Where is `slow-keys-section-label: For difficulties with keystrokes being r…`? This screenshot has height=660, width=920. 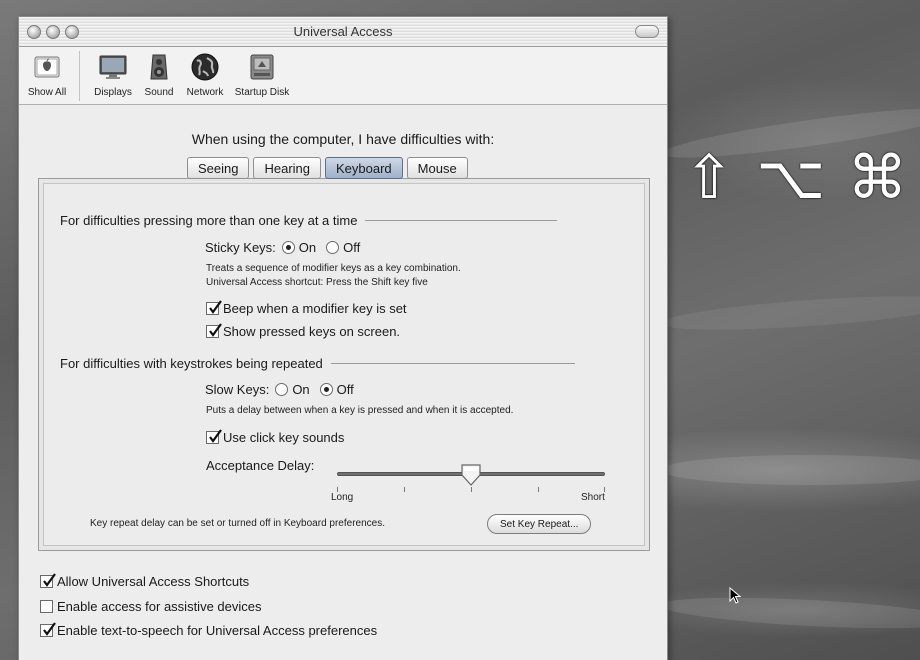 slow-keys-section-label: For difficulties with keystrokes being r… is located at coordinates (191, 363).